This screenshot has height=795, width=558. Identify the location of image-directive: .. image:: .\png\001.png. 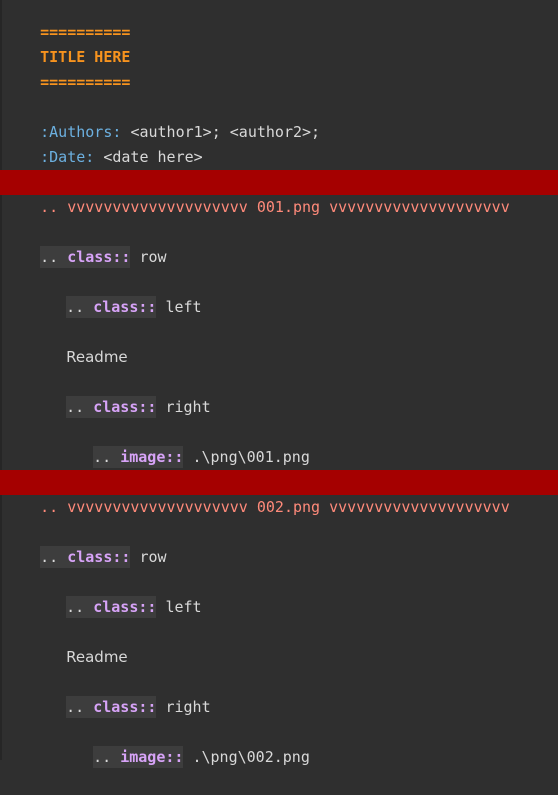
(279, 444).